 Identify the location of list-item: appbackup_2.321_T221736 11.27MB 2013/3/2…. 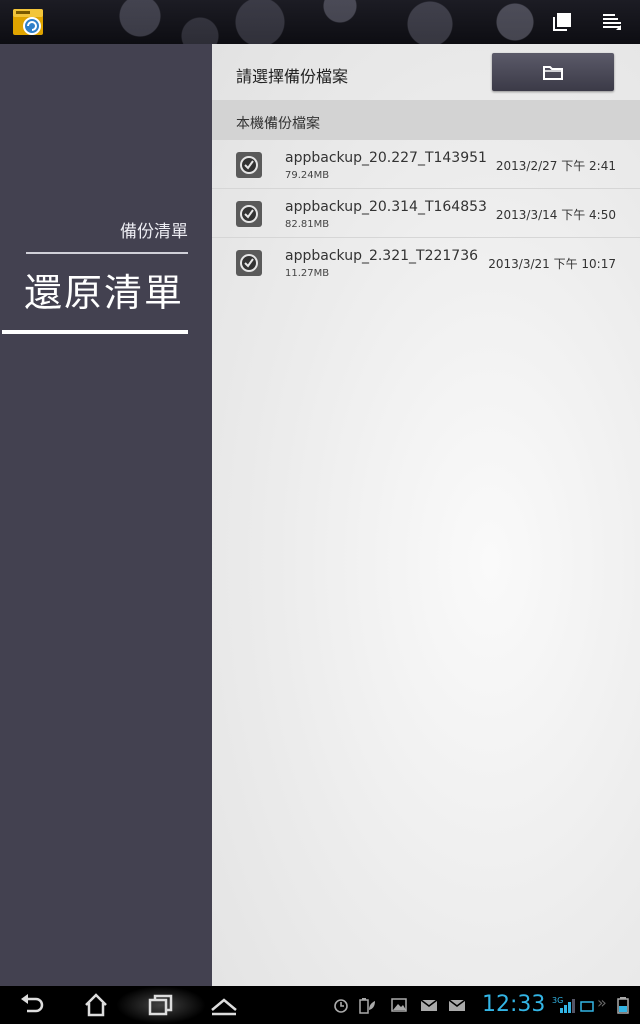
(426, 262).